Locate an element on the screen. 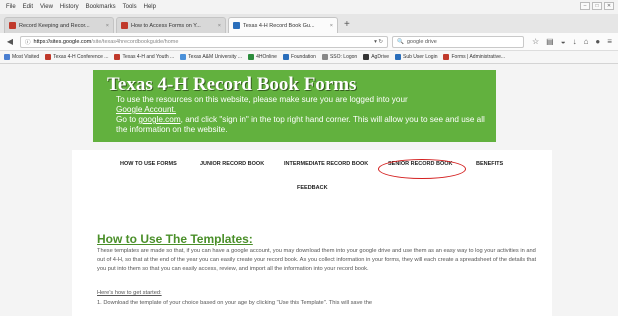  bookmark-label: AgDrive is located at coordinates (380, 57).